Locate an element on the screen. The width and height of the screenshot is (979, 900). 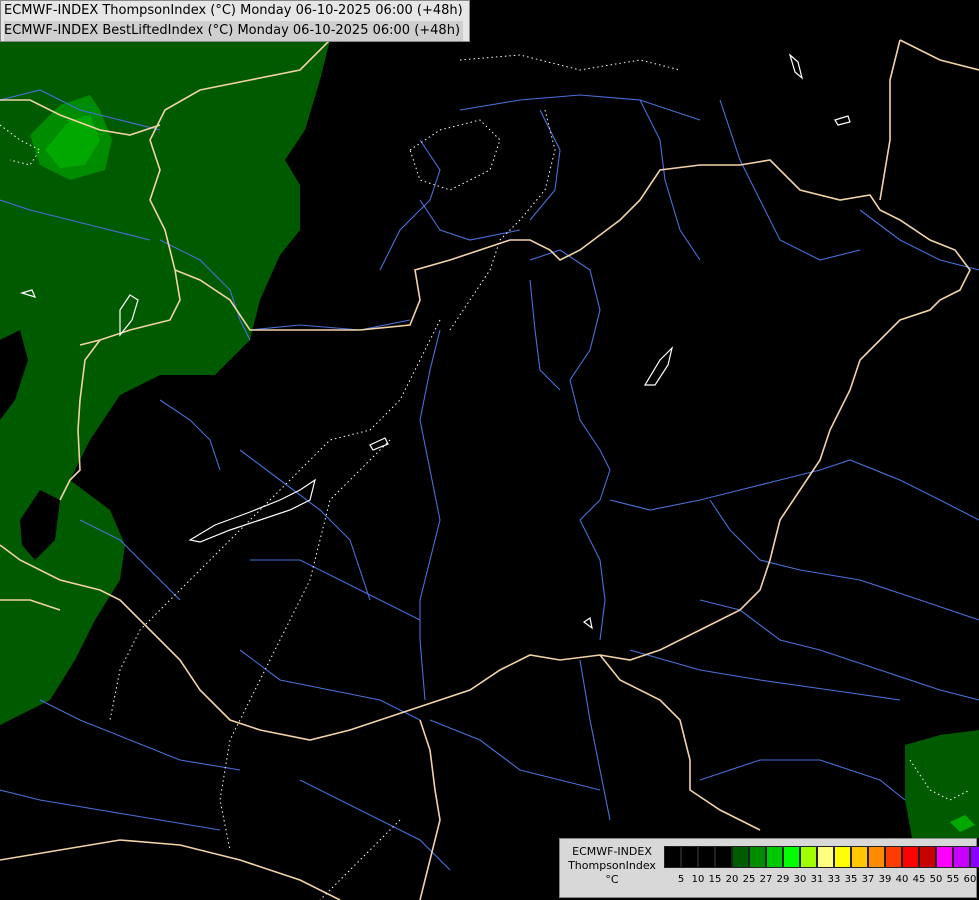
legend-swatches is located at coordinates (821, 857).